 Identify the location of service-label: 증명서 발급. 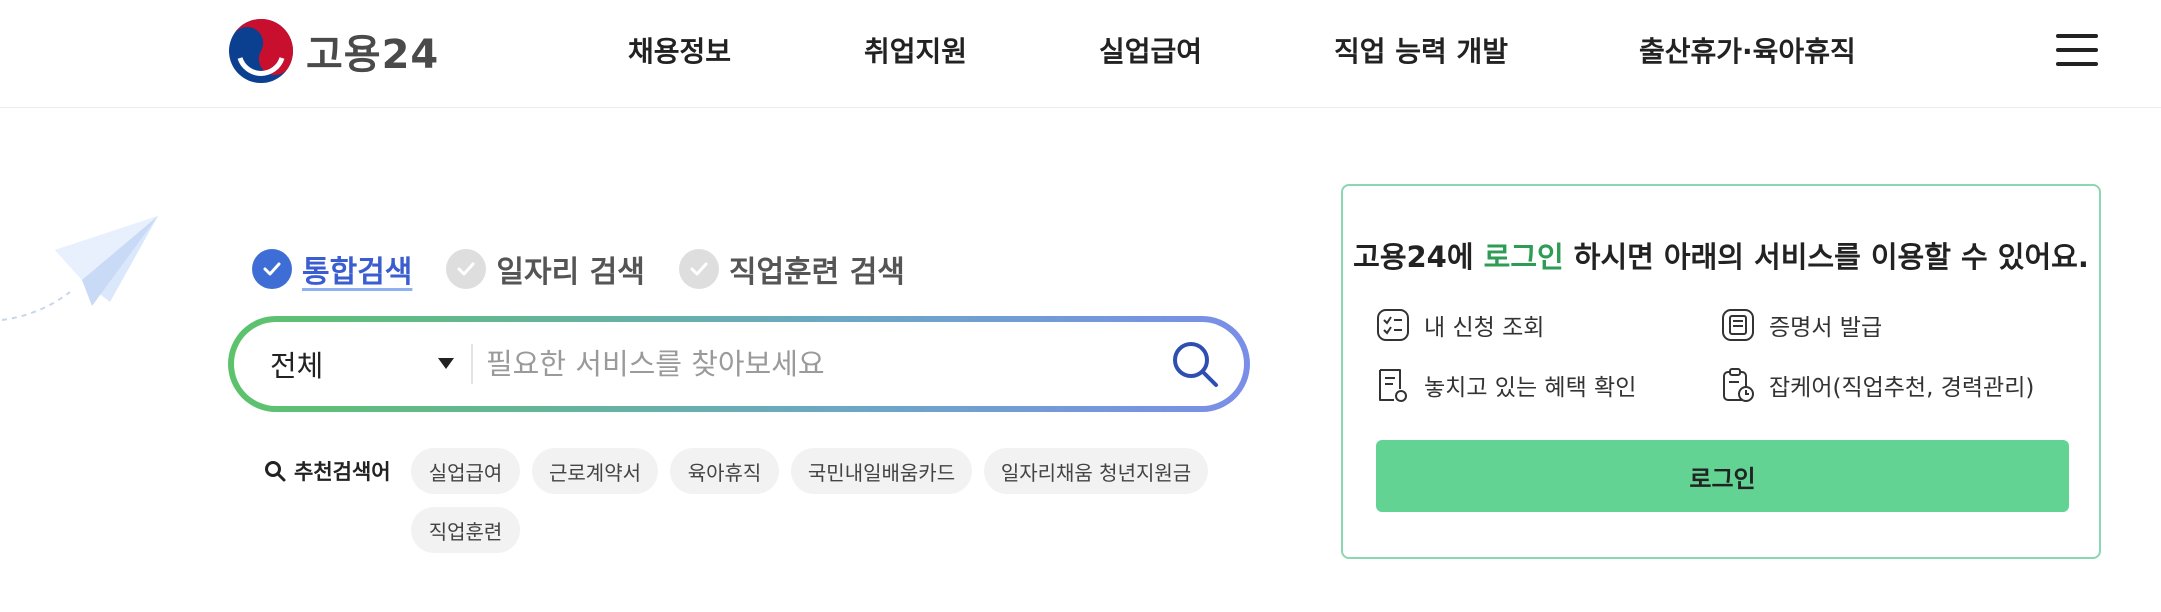
(1826, 328).